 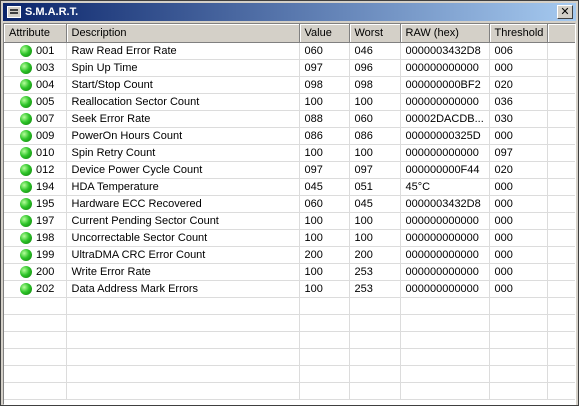 I want to click on worst-cell: 045, so click(x=375, y=204).